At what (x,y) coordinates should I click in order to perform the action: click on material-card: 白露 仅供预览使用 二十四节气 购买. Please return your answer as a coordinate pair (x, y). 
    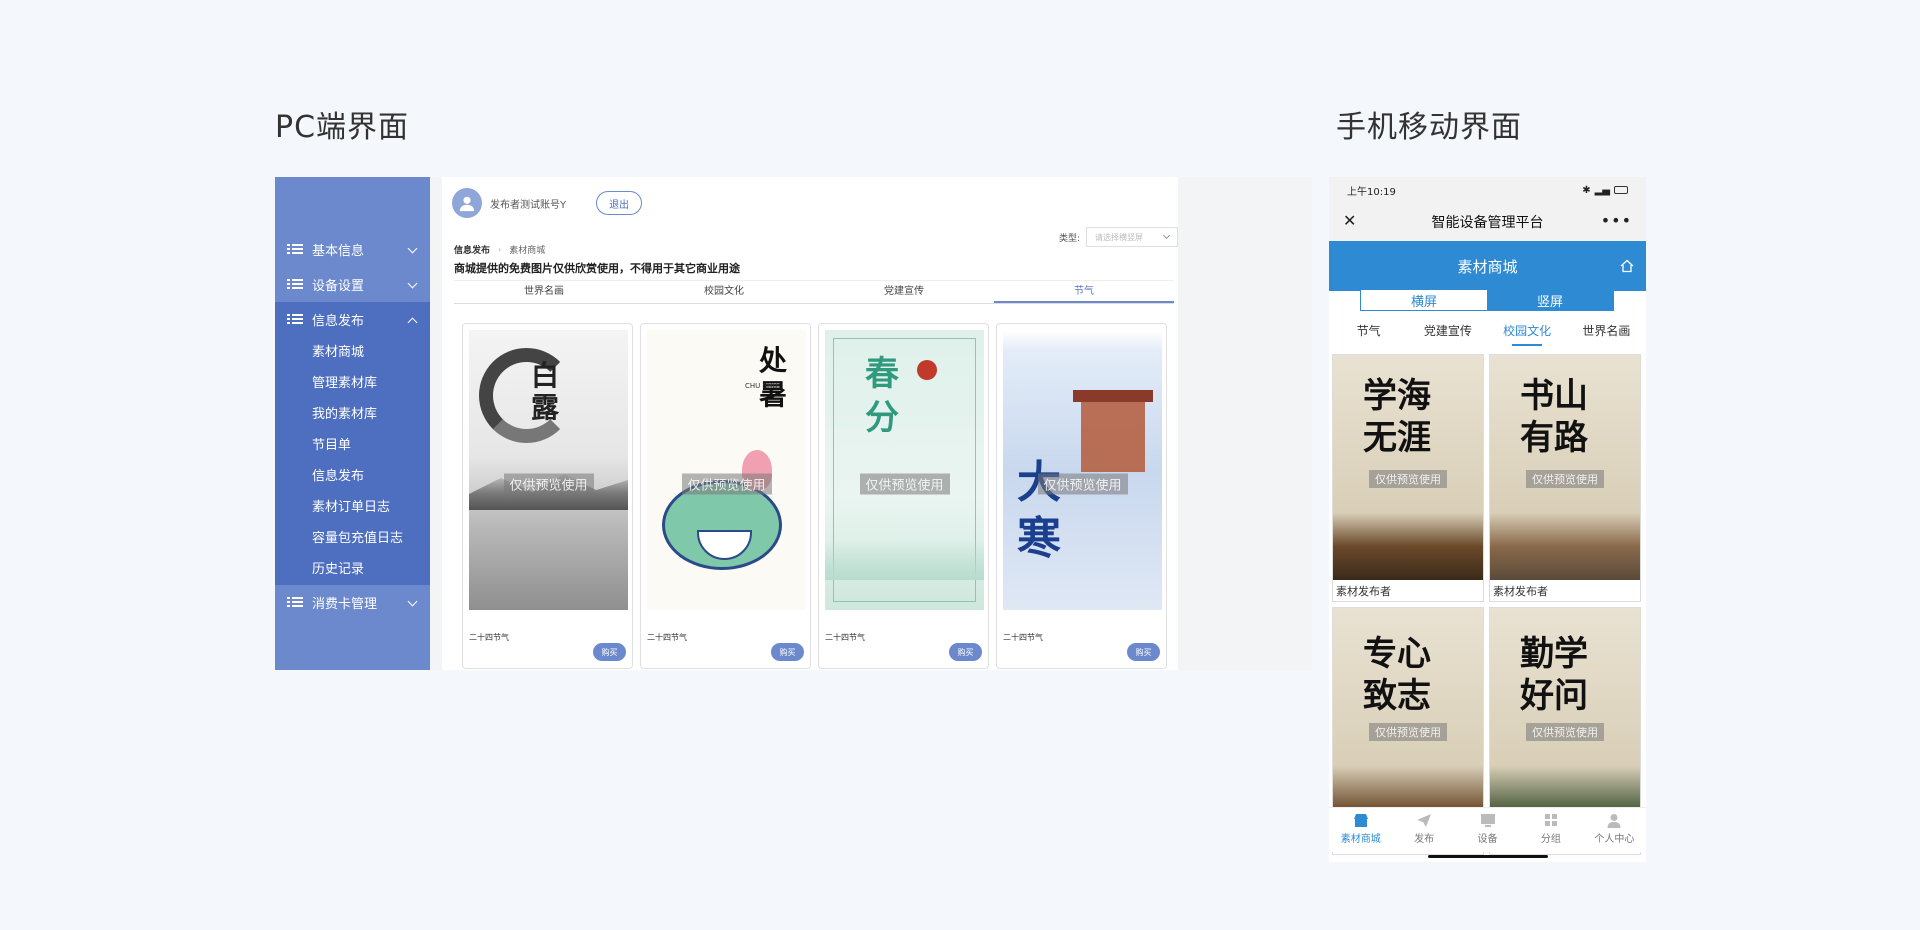
    Looking at the image, I should click on (547, 496).